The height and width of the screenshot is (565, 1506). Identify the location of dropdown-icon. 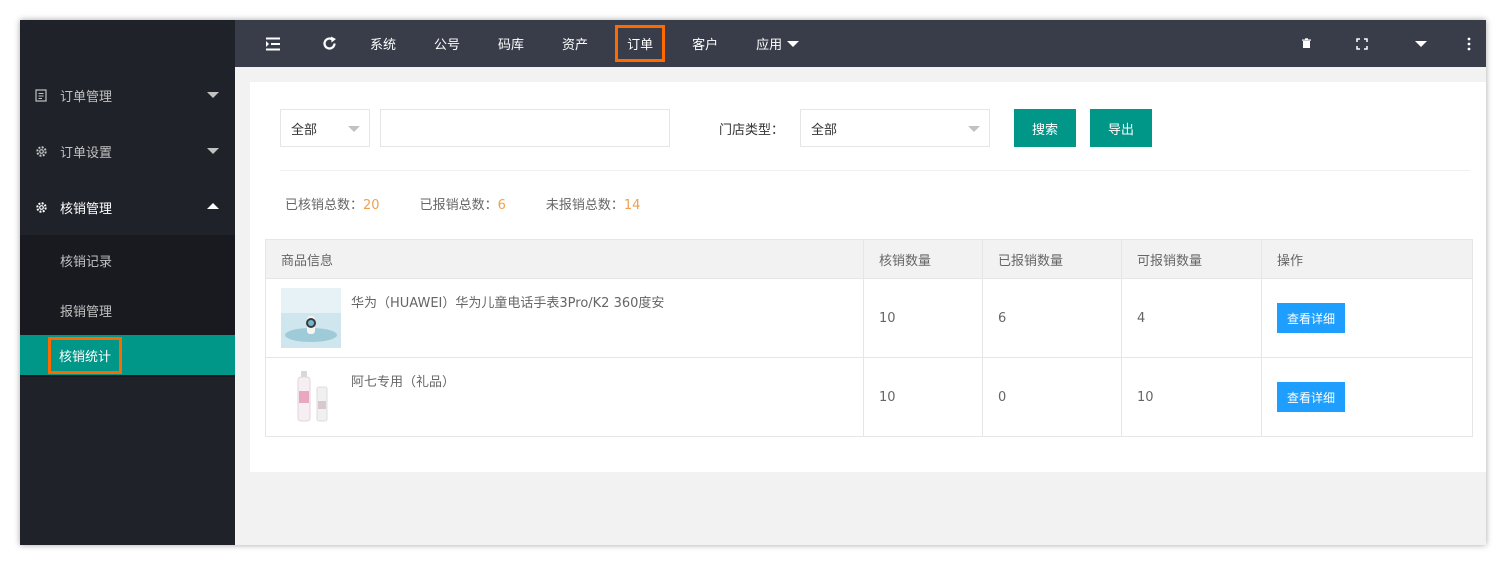
(1421, 43).